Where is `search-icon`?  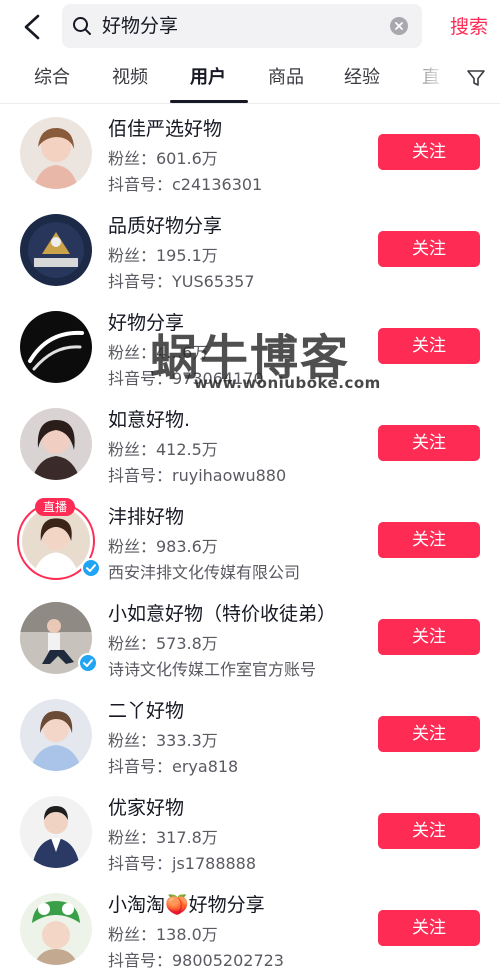
search-icon is located at coordinates (82, 26).